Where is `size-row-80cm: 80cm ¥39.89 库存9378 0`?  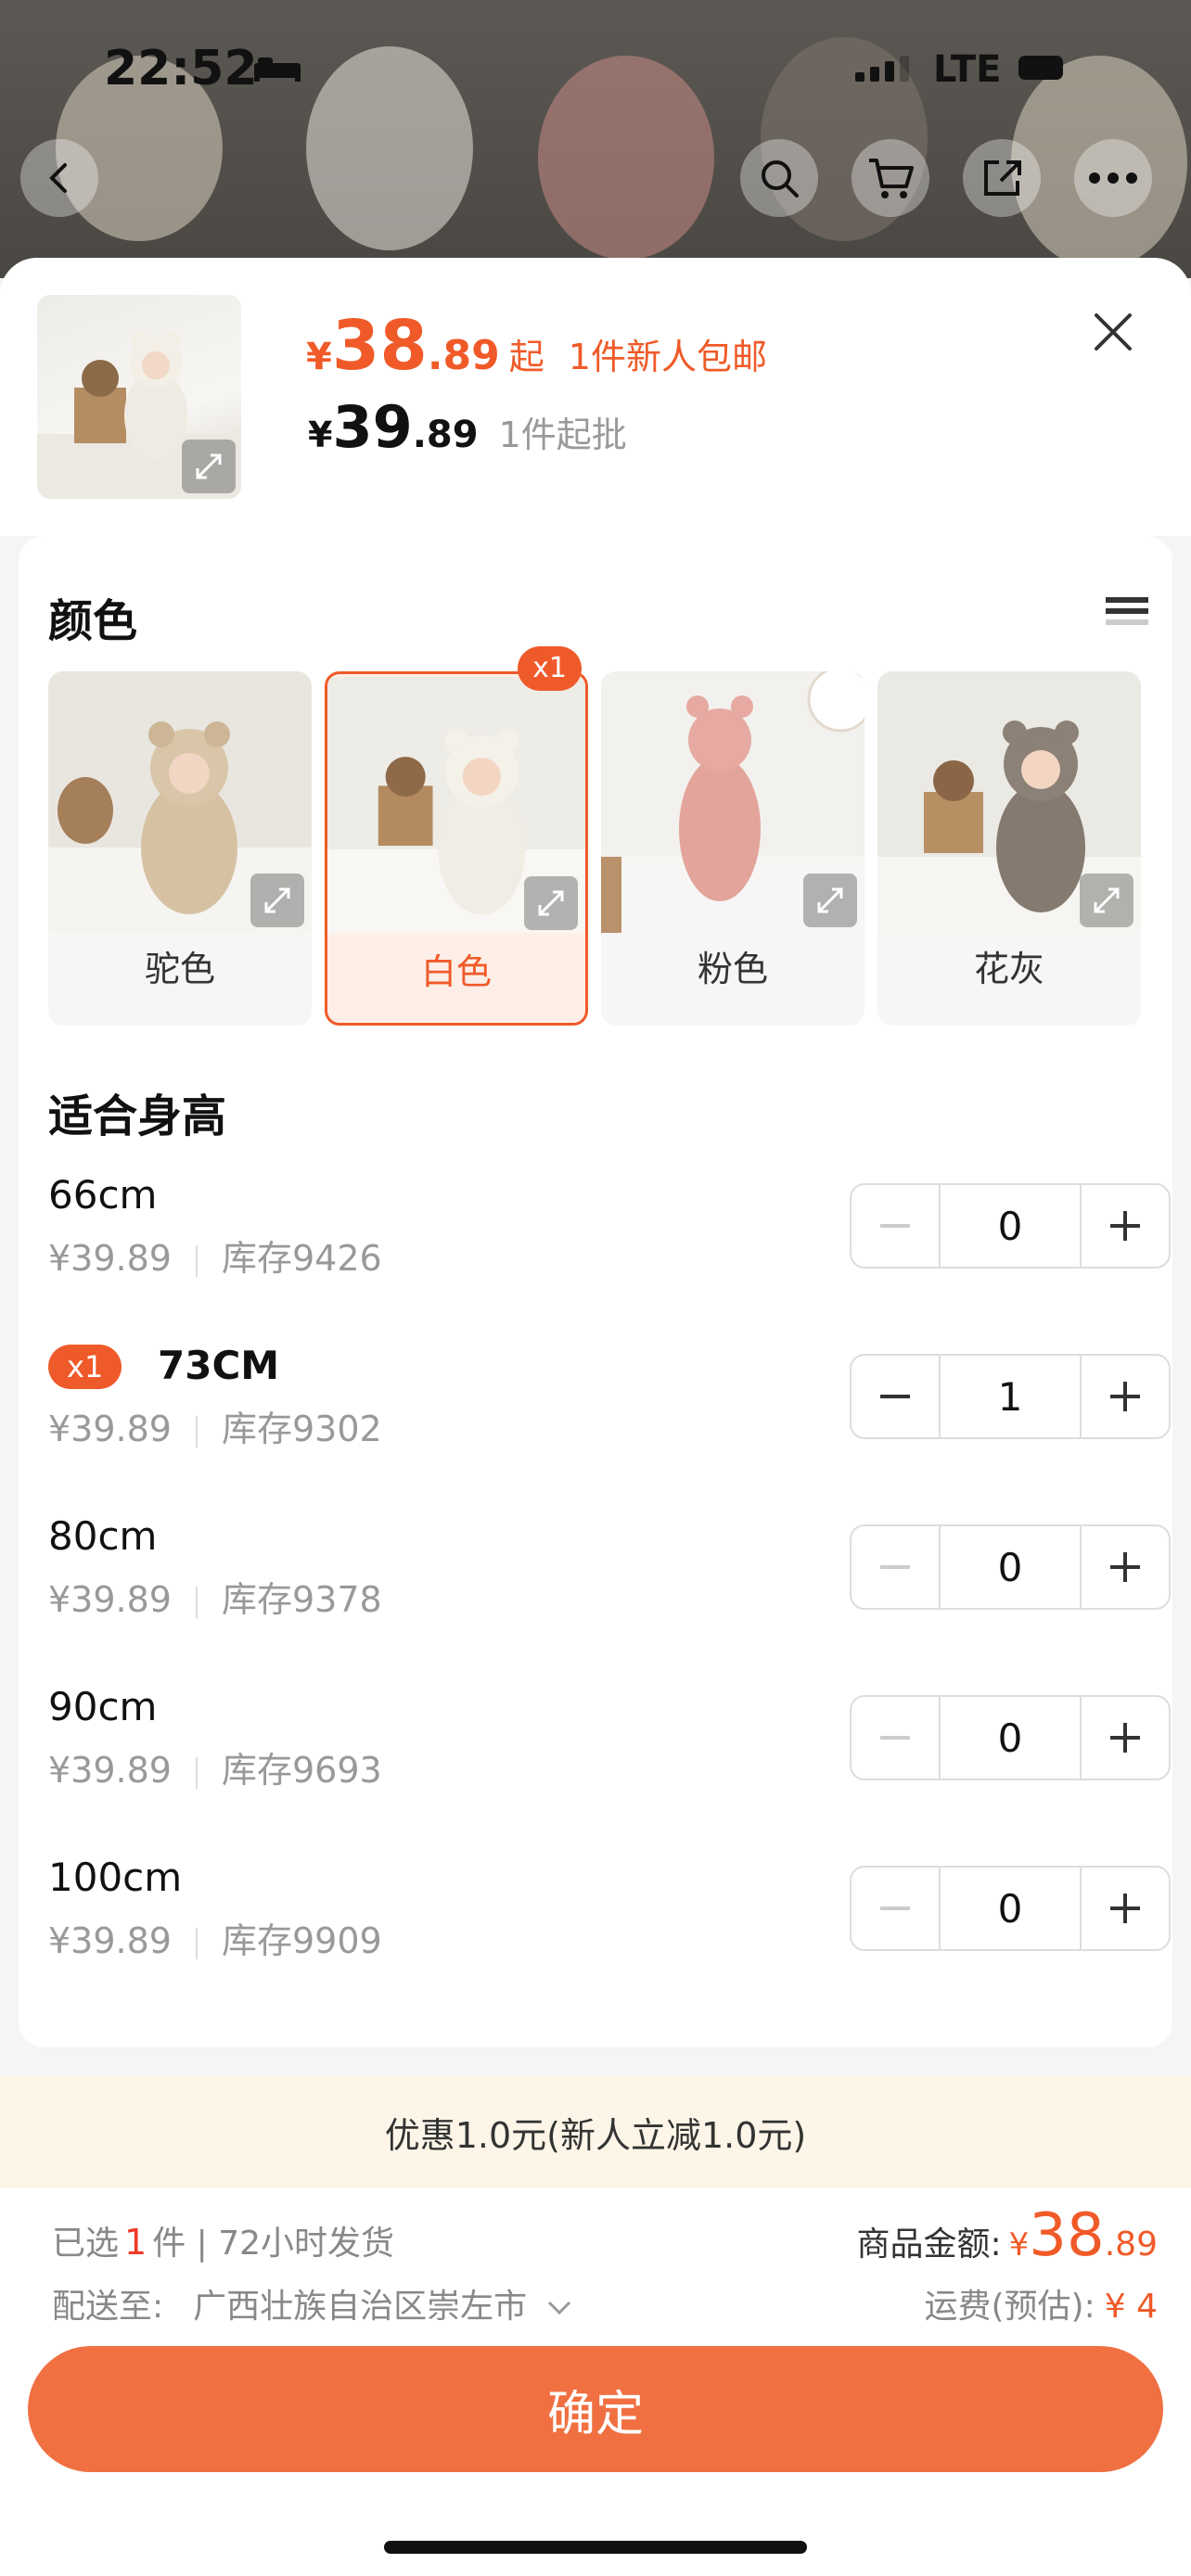 size-row-80cm: 80cm ¥39.89 库存9378 0 is located at coordinates (610, 1578).